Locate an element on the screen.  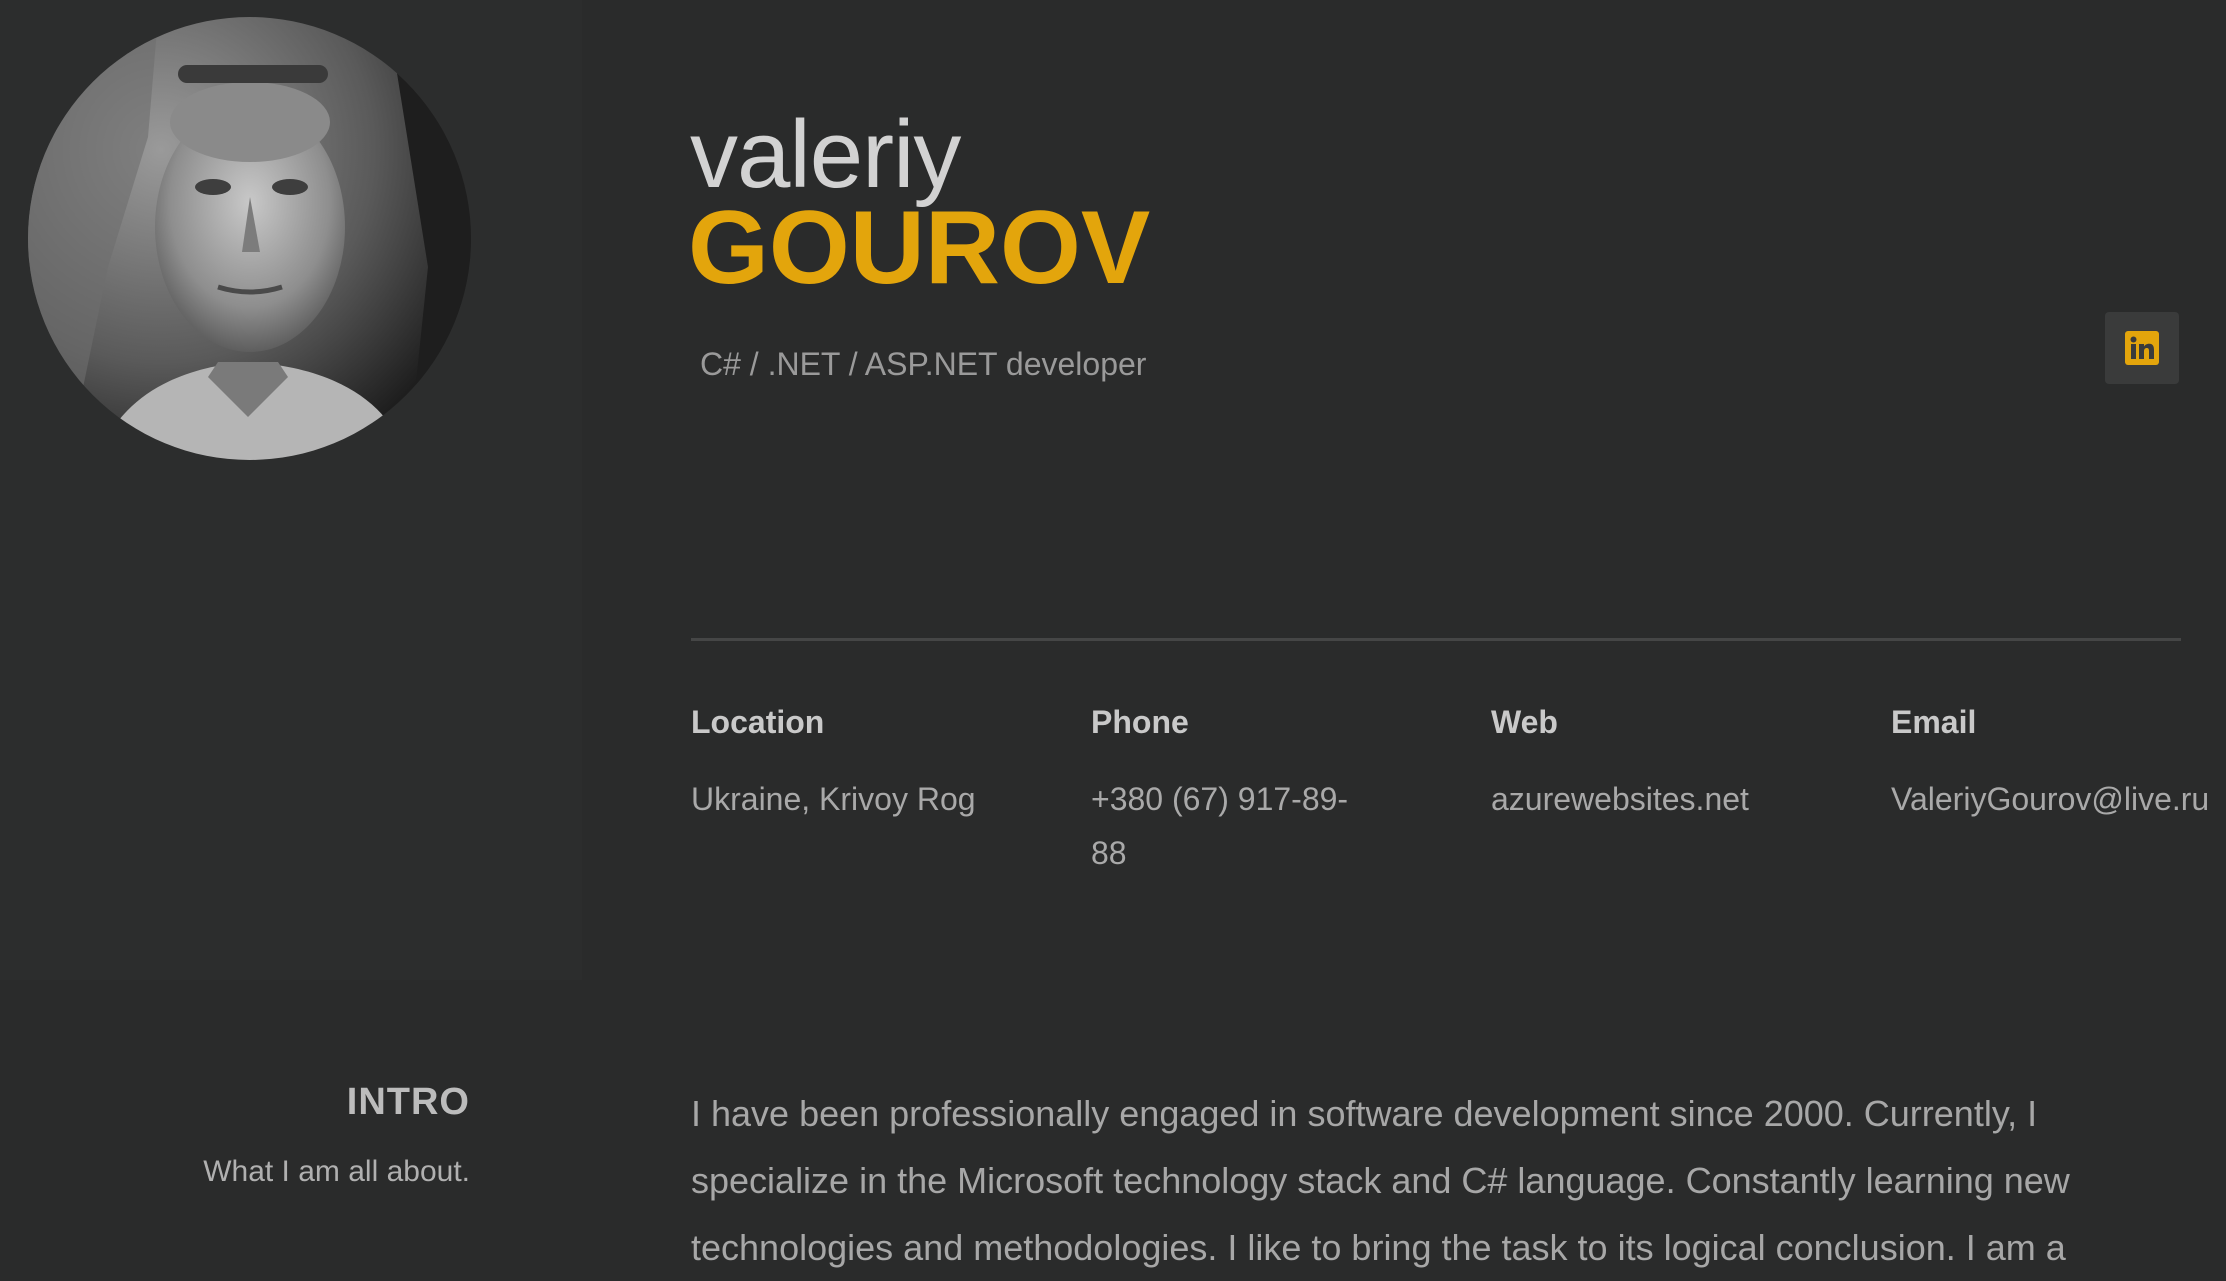
phone-value: +380 (67) 917-89-88 is located at coordinates (1236, 826).